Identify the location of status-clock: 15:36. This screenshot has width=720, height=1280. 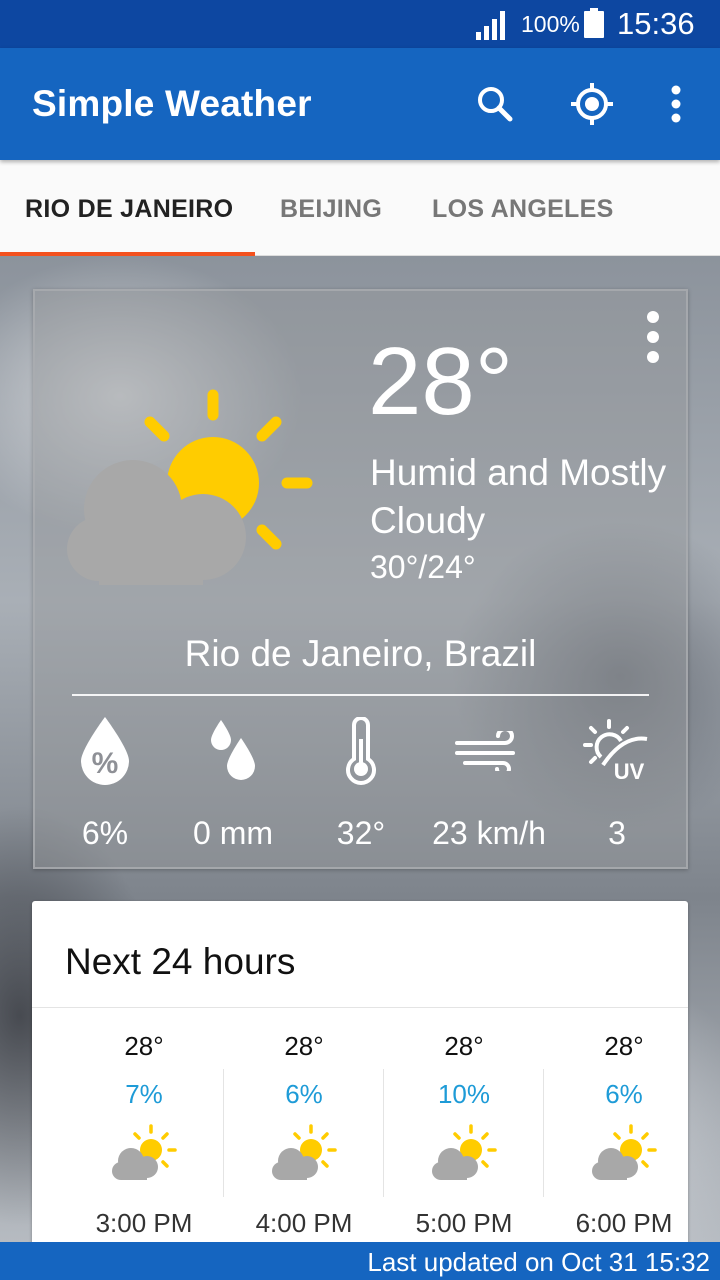
(656, 23).